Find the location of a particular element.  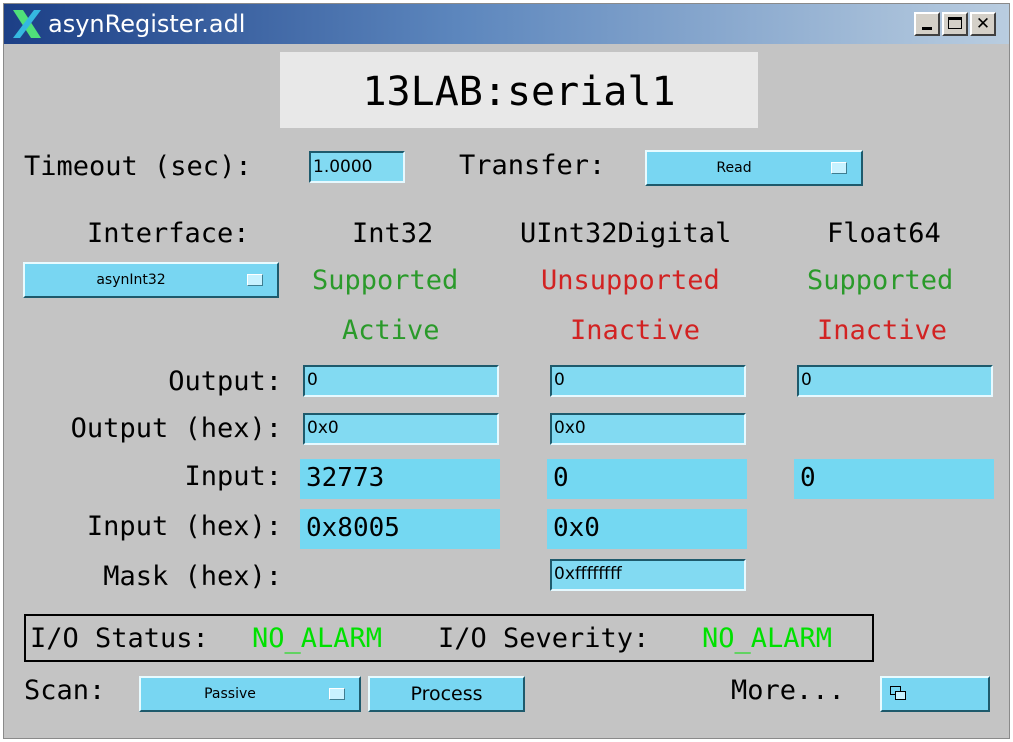

column-header-uint32digital: UInt32Digital is located at coordinates (626, 233).